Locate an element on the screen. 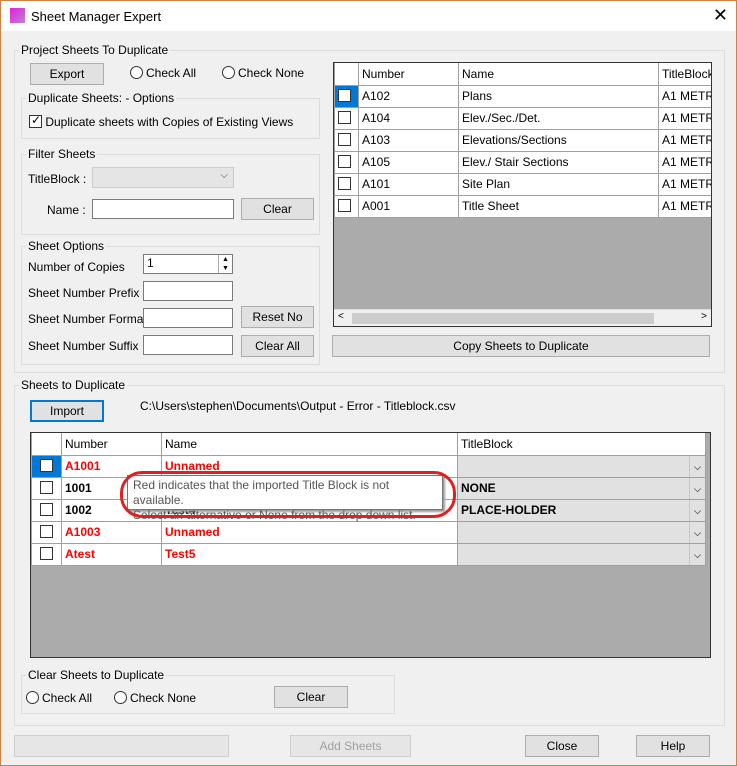 This screenshot has width=737, height=766. table-row: A105 Elev./ Stair Sections A1 METRI is located at coordinates (522, 162).